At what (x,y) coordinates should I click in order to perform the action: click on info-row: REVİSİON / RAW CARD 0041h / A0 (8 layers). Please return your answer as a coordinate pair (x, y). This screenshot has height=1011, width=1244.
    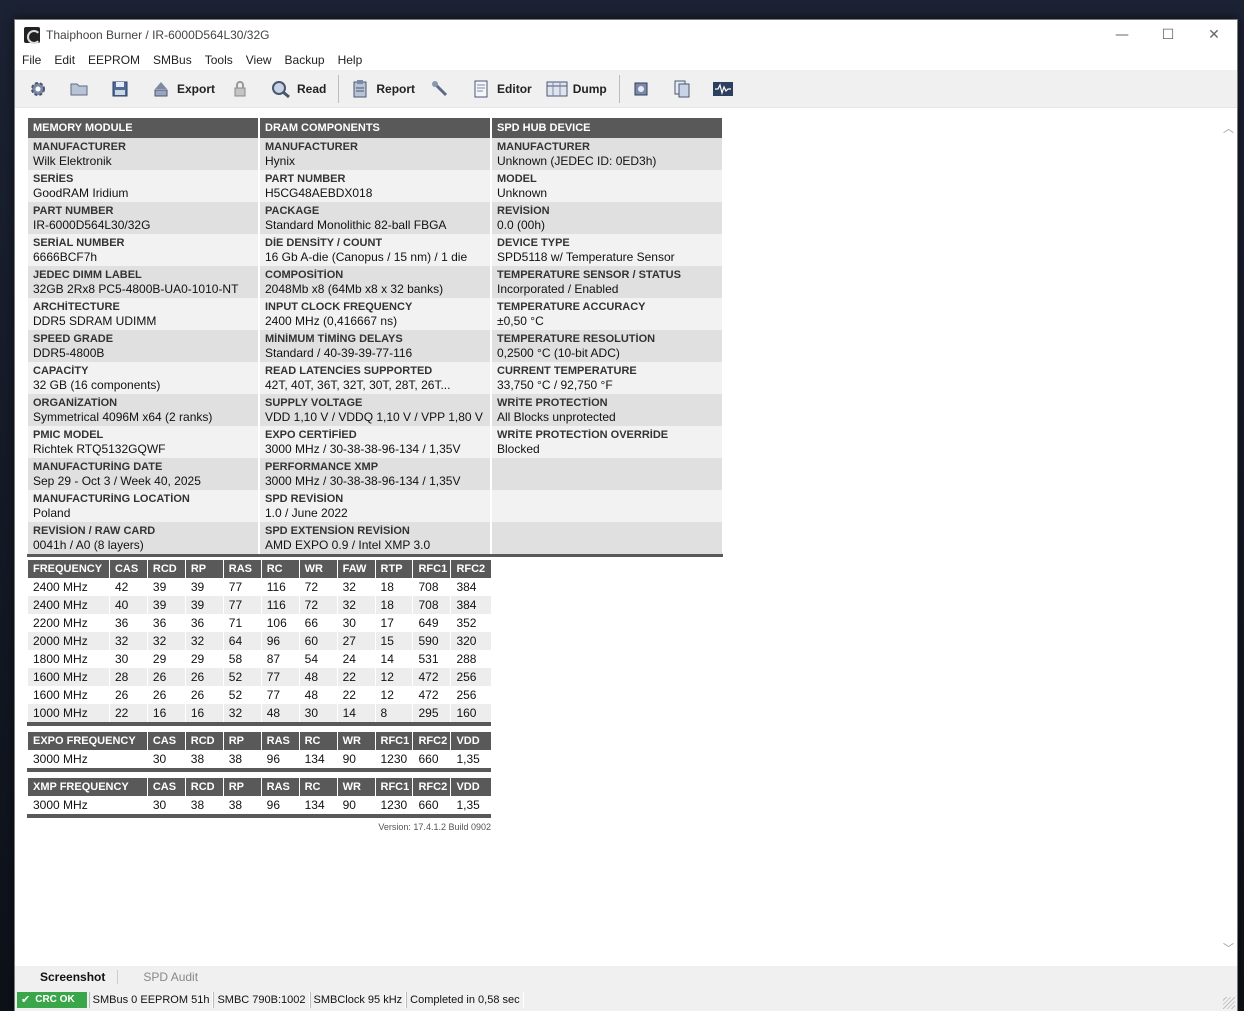
    Looking at the image, I should click on (143, 538).